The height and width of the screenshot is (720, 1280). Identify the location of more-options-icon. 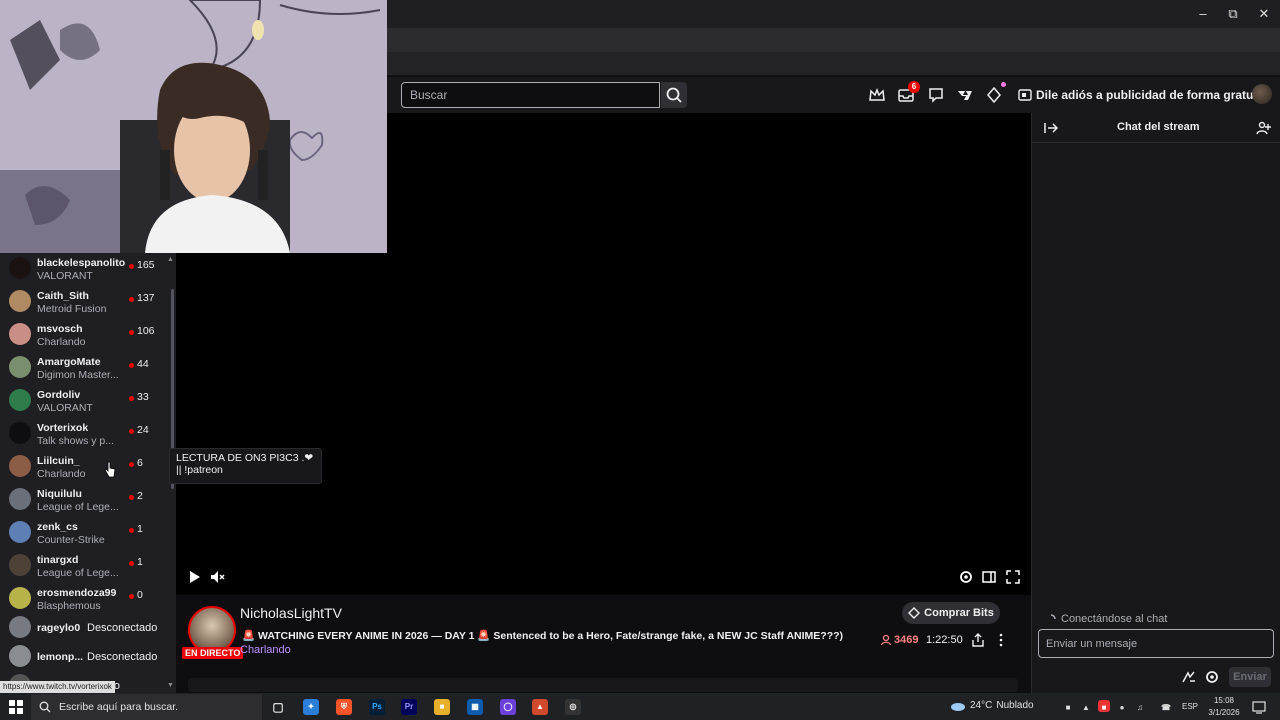
(1001, 640).